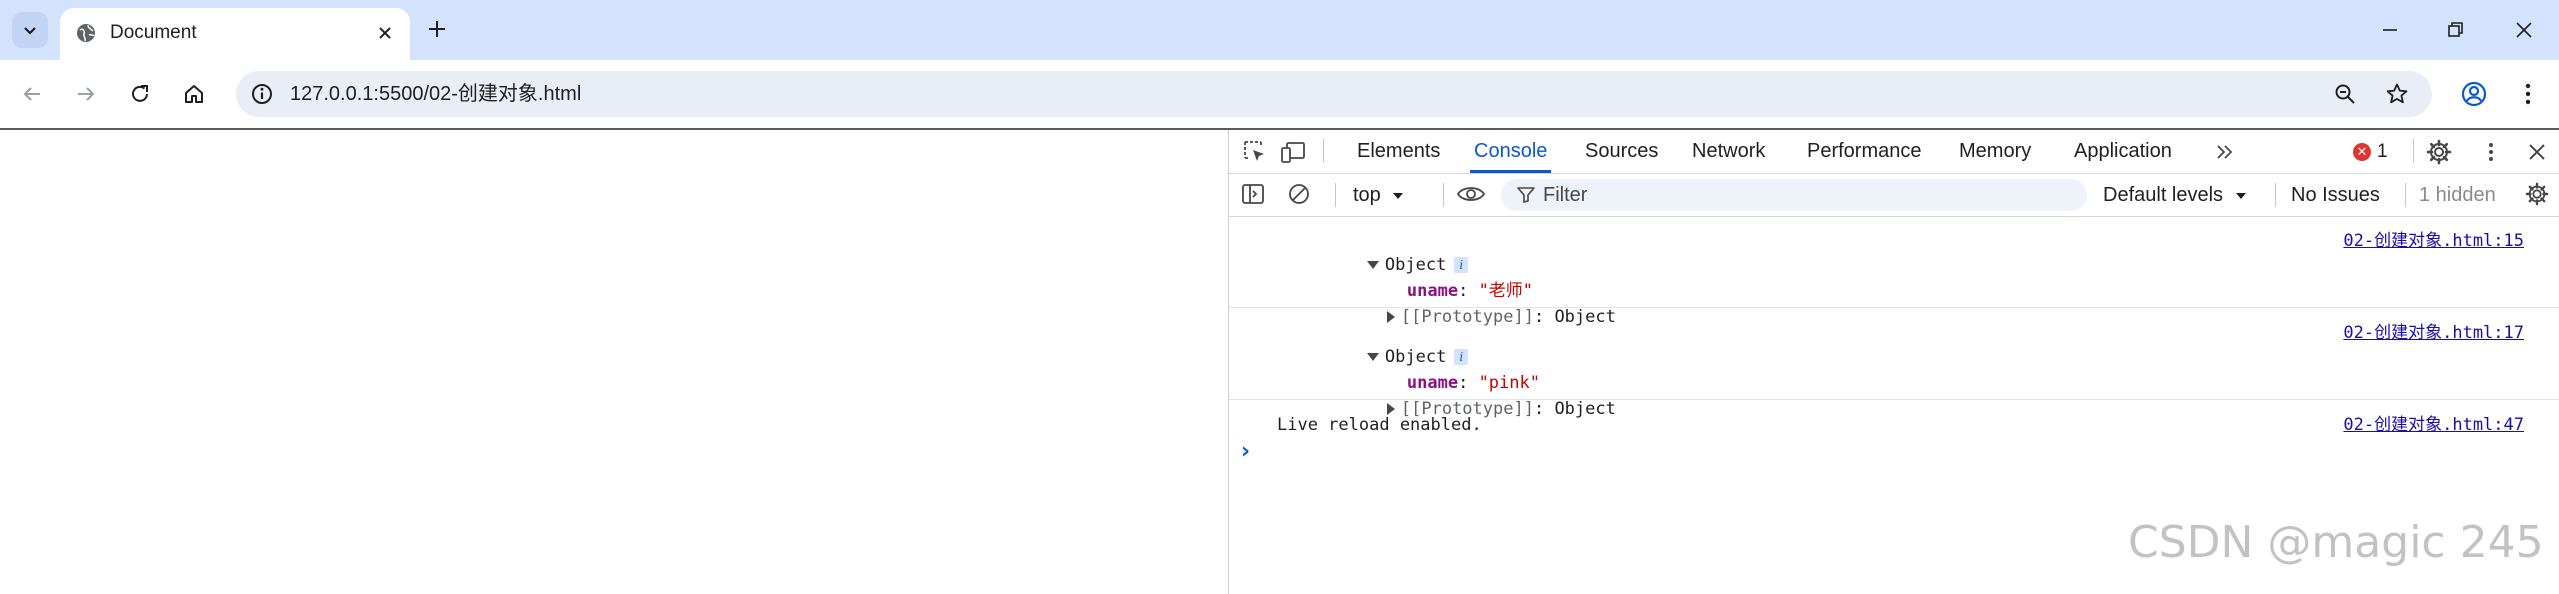 The image size is (2559, 594). Describe the element at coordinates (2382, 151) in the screenshot. I see `error-count: 1` at that location.